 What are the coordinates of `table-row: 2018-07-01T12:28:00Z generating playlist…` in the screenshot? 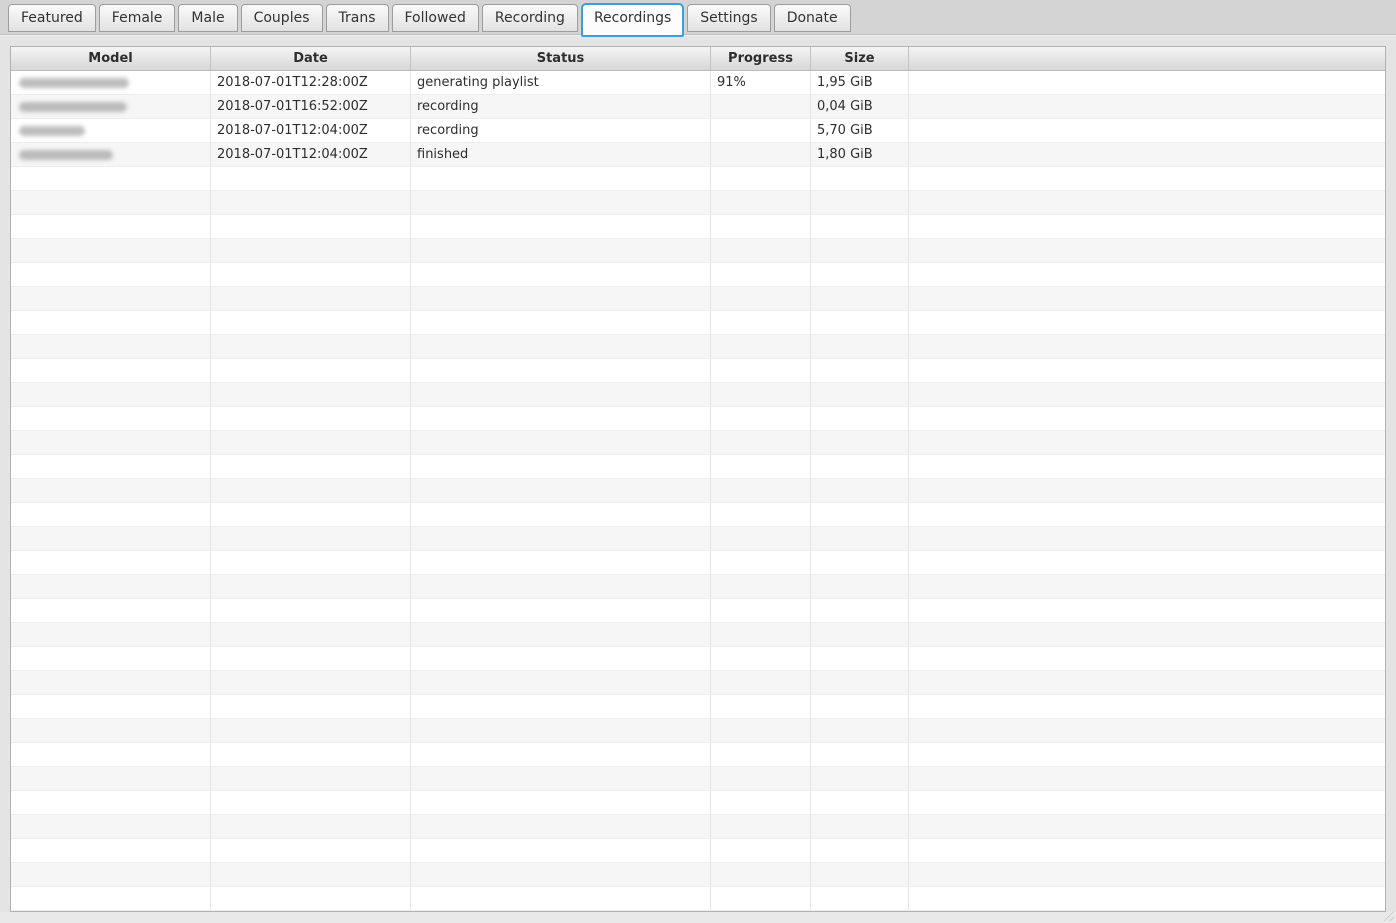 It's located at (698, 83).